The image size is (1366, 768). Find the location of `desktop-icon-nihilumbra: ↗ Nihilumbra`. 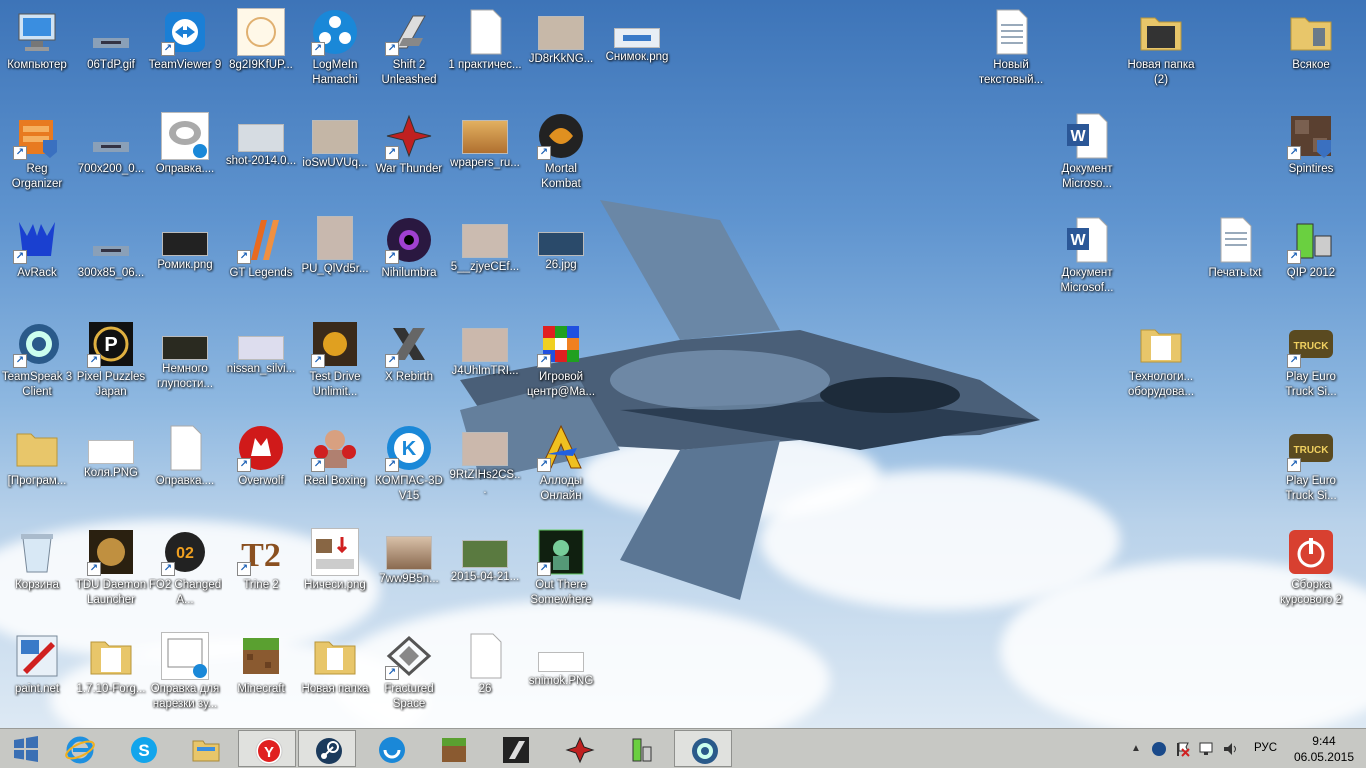

desktop-icon-nihilumbra: ↗ Nihilumbra is located at coordinates (409, 260).